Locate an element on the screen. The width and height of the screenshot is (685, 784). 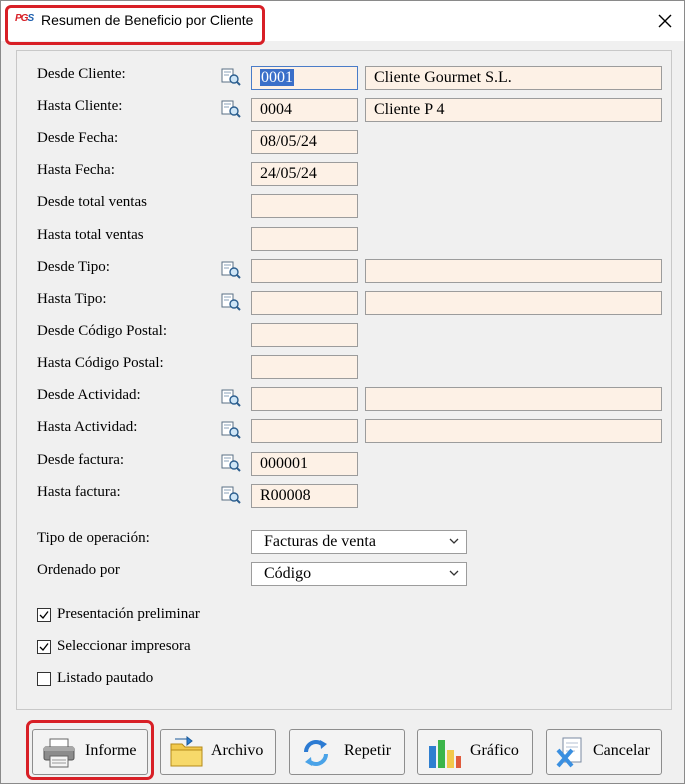
hasta-codigo-postal-input is located at coordinates (304, 367).